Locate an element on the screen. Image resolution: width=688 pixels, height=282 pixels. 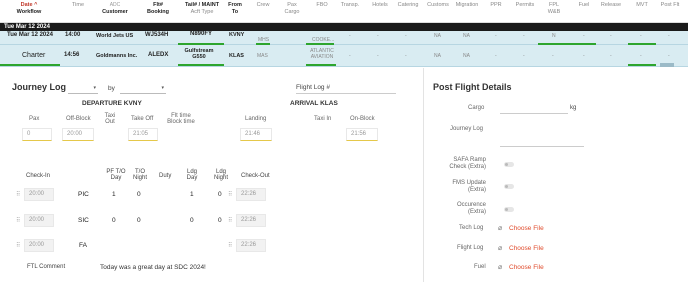
mvt-column-header: MVT is located at coordinates (642, 5).